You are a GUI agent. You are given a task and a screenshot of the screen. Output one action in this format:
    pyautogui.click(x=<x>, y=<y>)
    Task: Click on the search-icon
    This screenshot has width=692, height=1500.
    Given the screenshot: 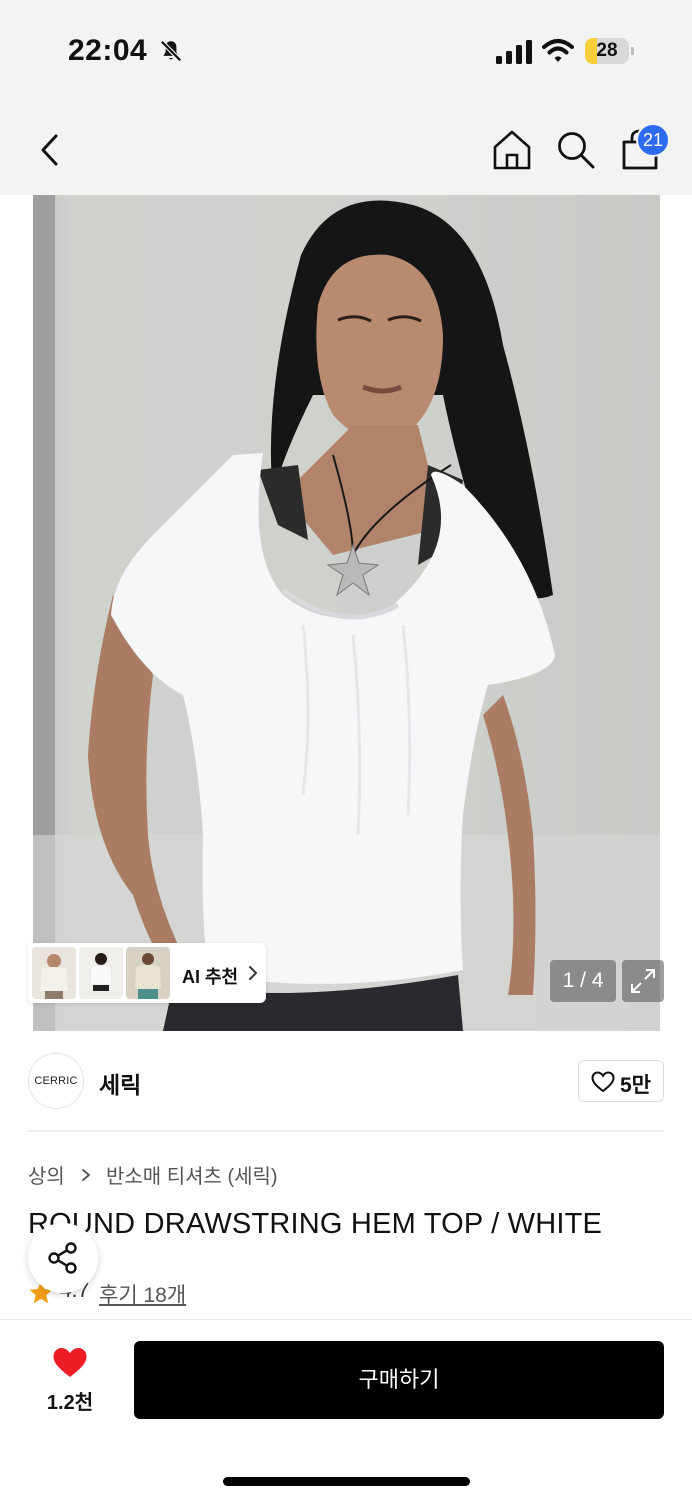 What is the action you would take?
    pyautogui.click(x=576, y=150)
    